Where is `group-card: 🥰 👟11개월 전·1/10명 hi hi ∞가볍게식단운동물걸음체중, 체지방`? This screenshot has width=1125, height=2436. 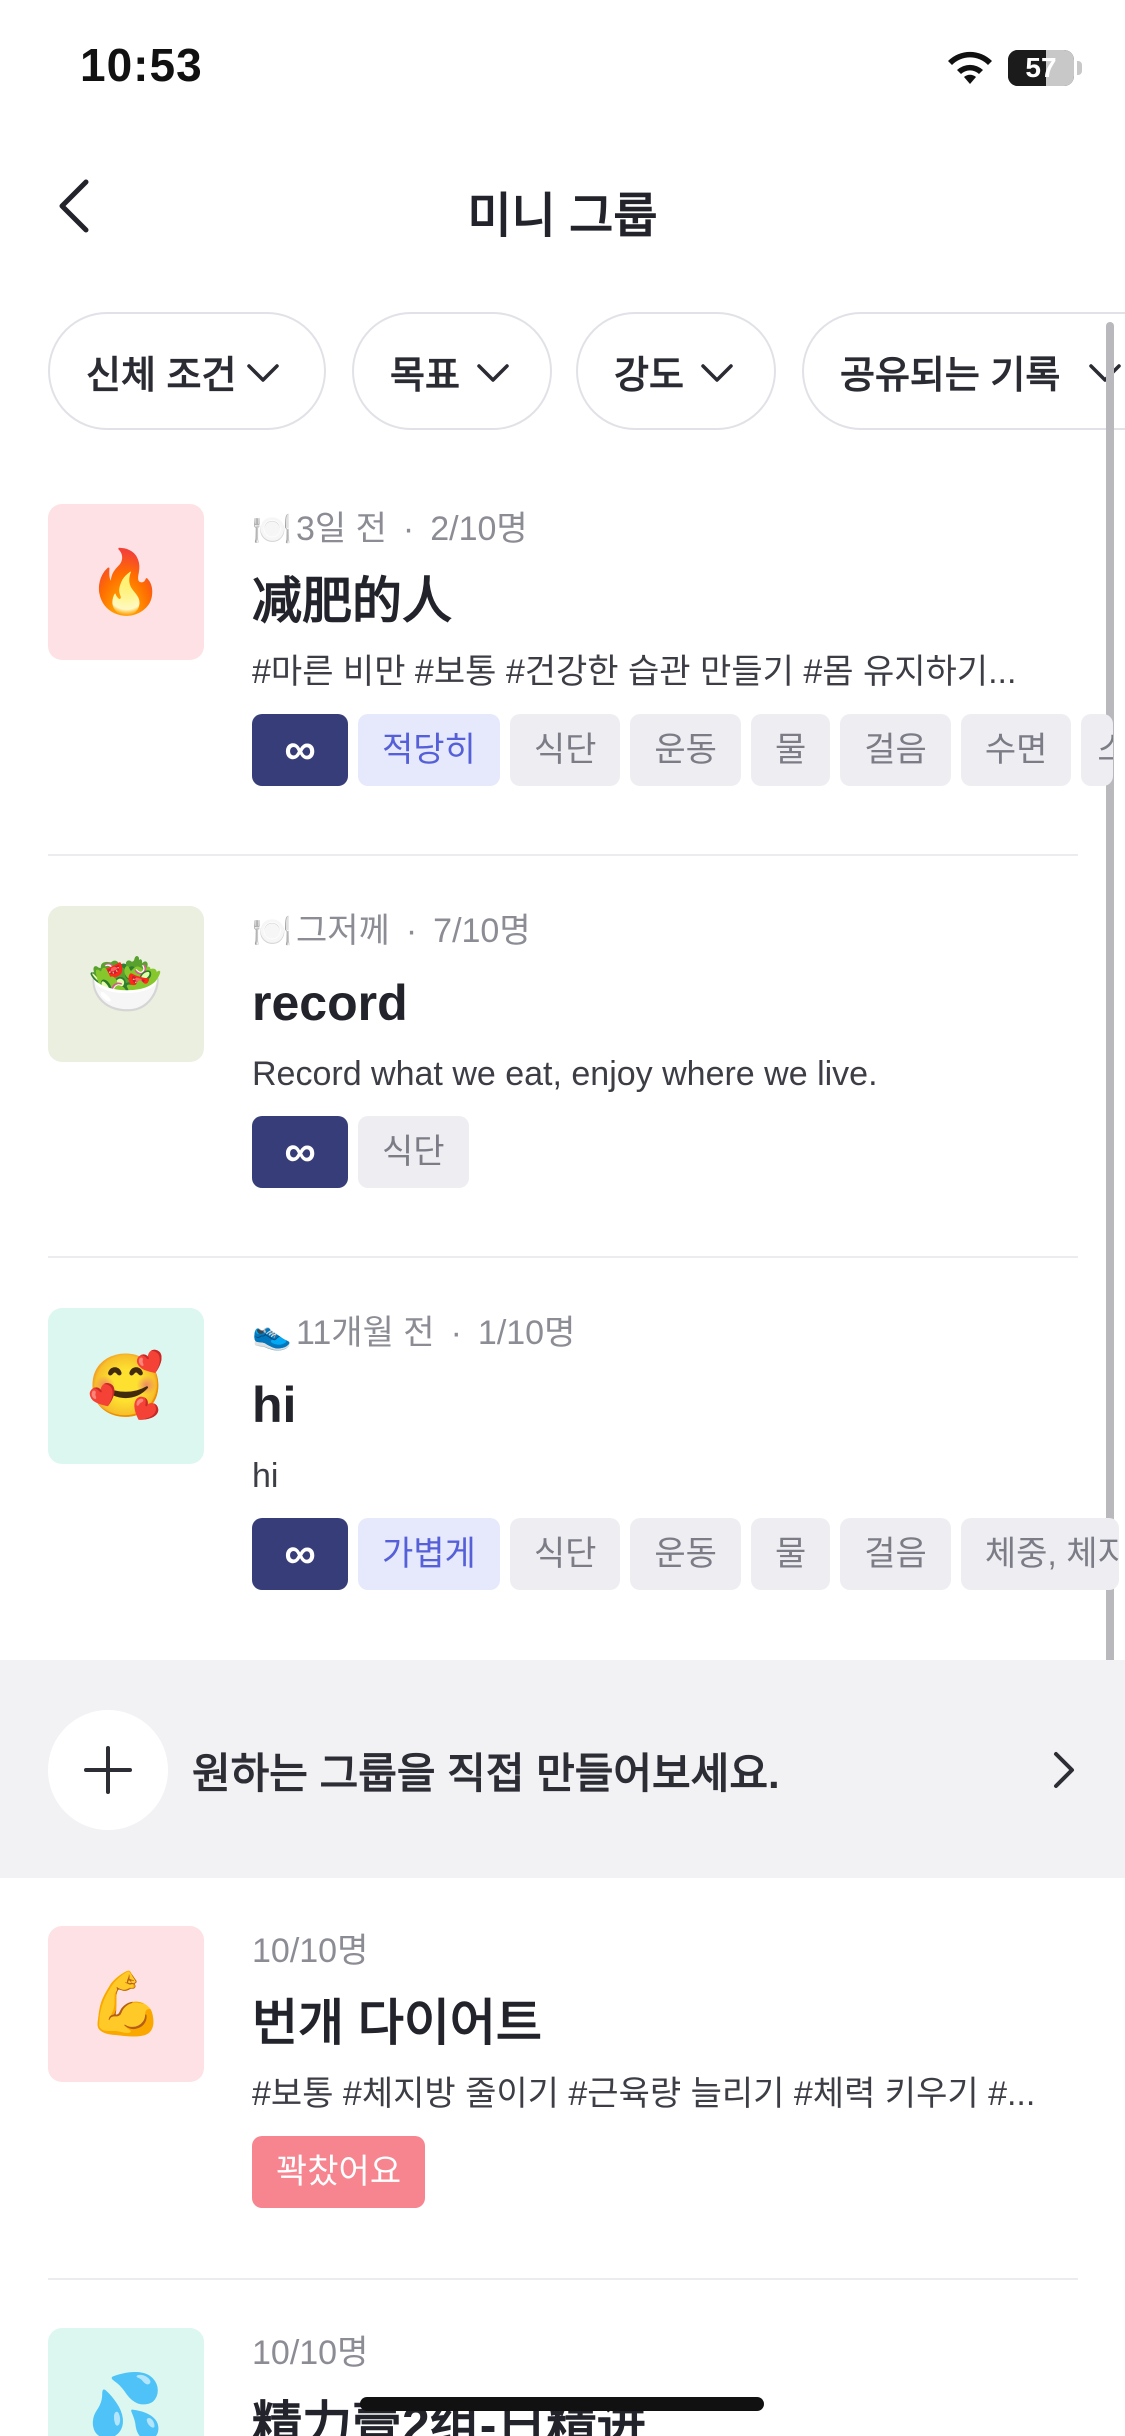
group-card: 🥰 👟11개월 전·1/10명 hi hi ∞가볍게식단운동물걸음체중, 체지방 is located at coordinates (583, 1453).